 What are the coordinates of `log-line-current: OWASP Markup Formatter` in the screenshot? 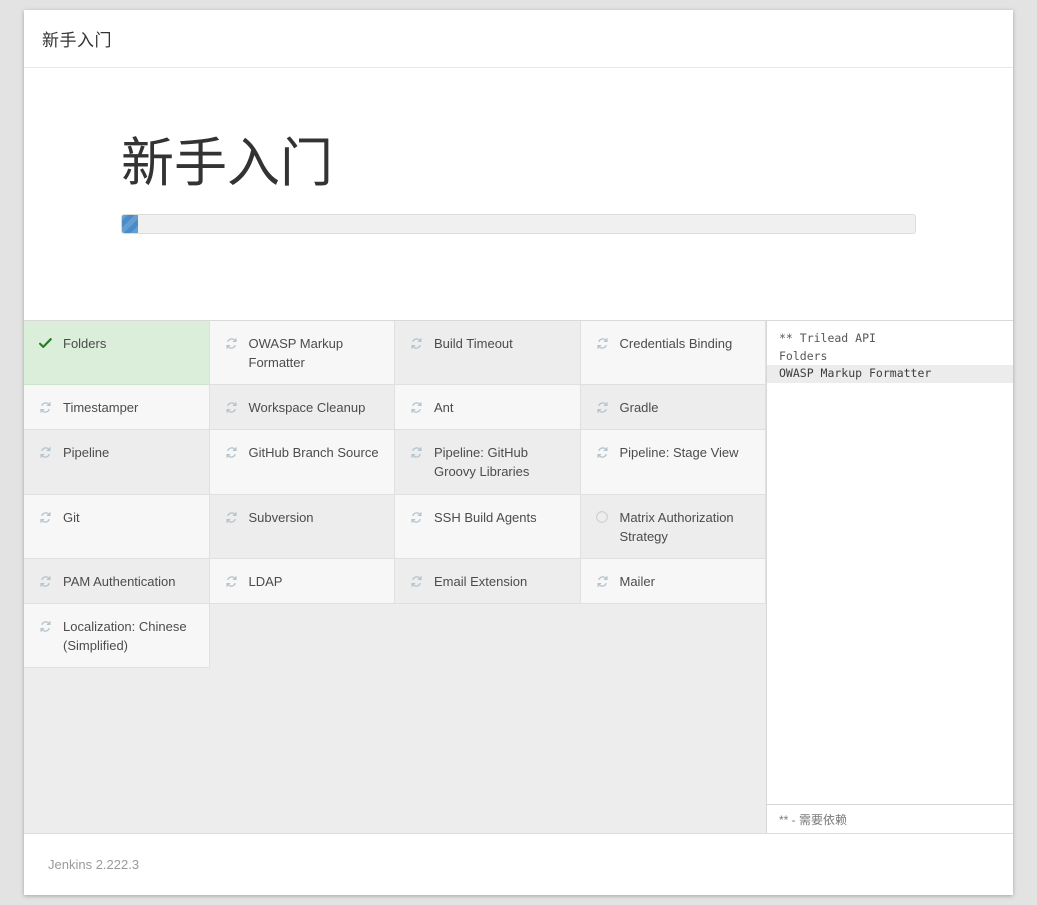 It's located at (890, 374).